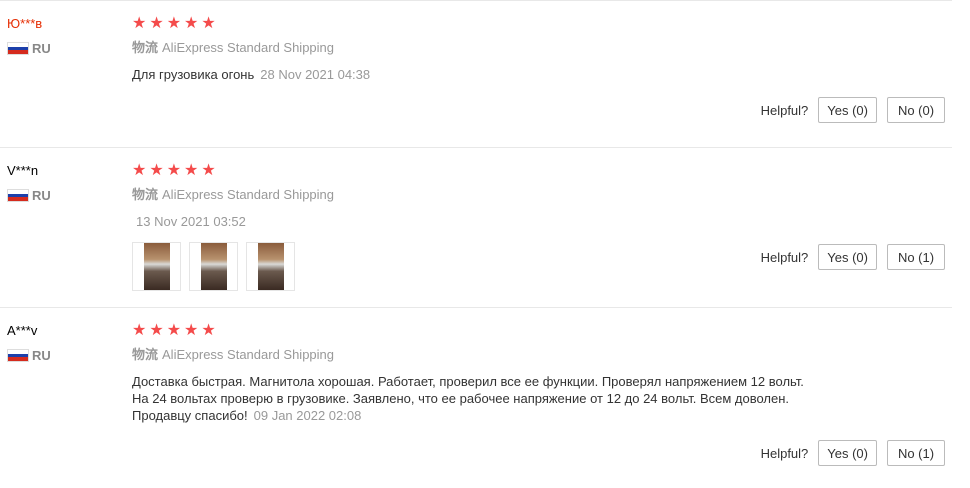 This screenshot has width=970, height=488. Describe the element at coordinates (315, 74) in the screenshot. I see `review-date: 28 Nov 2021 04:38` at that location.